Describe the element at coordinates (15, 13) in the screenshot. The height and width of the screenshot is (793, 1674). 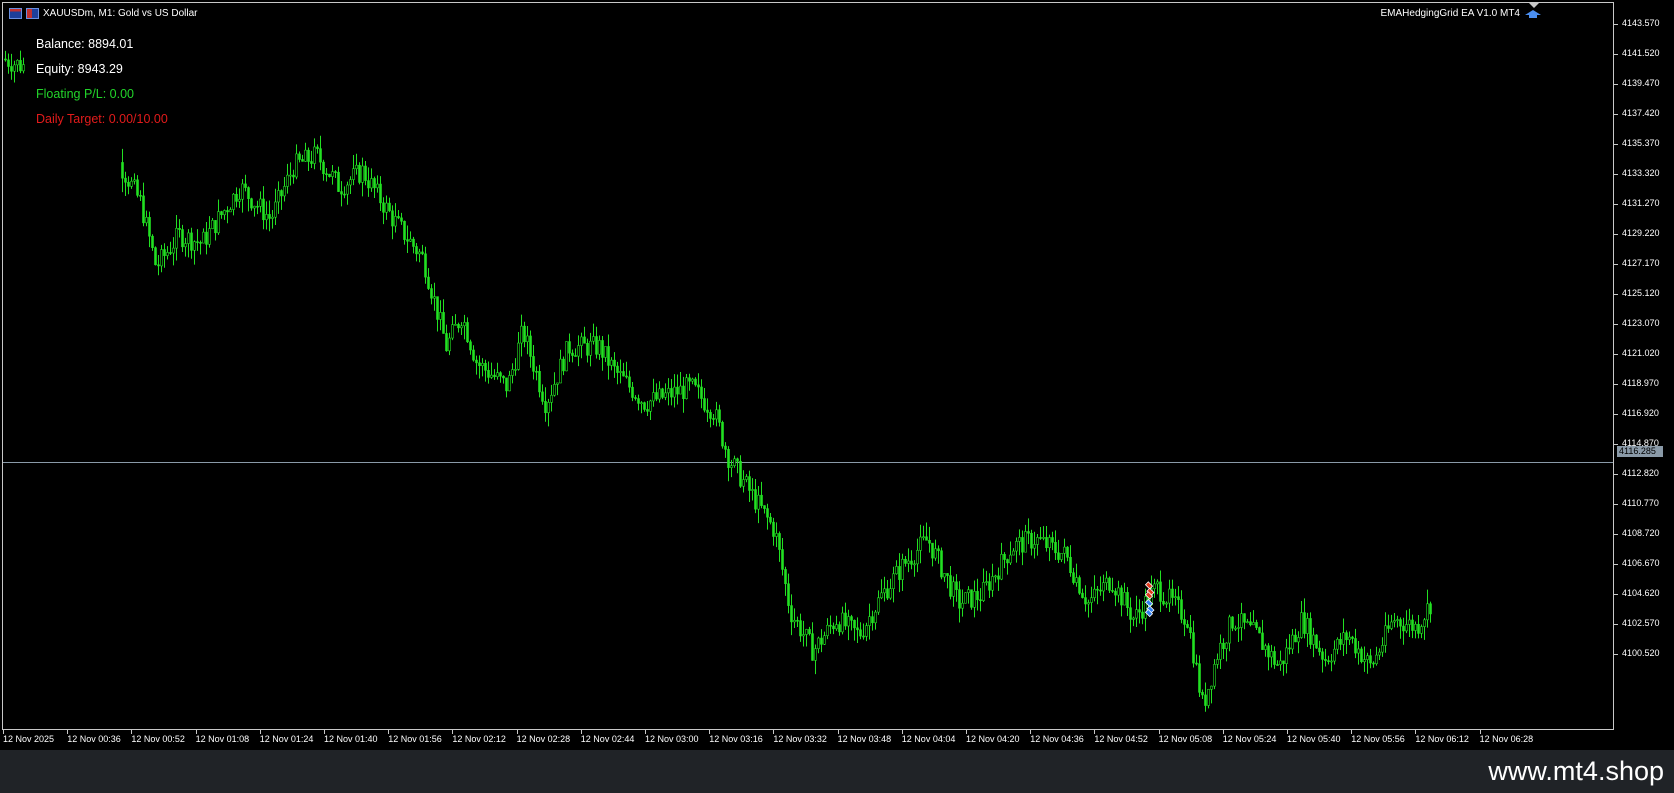
I see `chart-menu-icon` at that location.